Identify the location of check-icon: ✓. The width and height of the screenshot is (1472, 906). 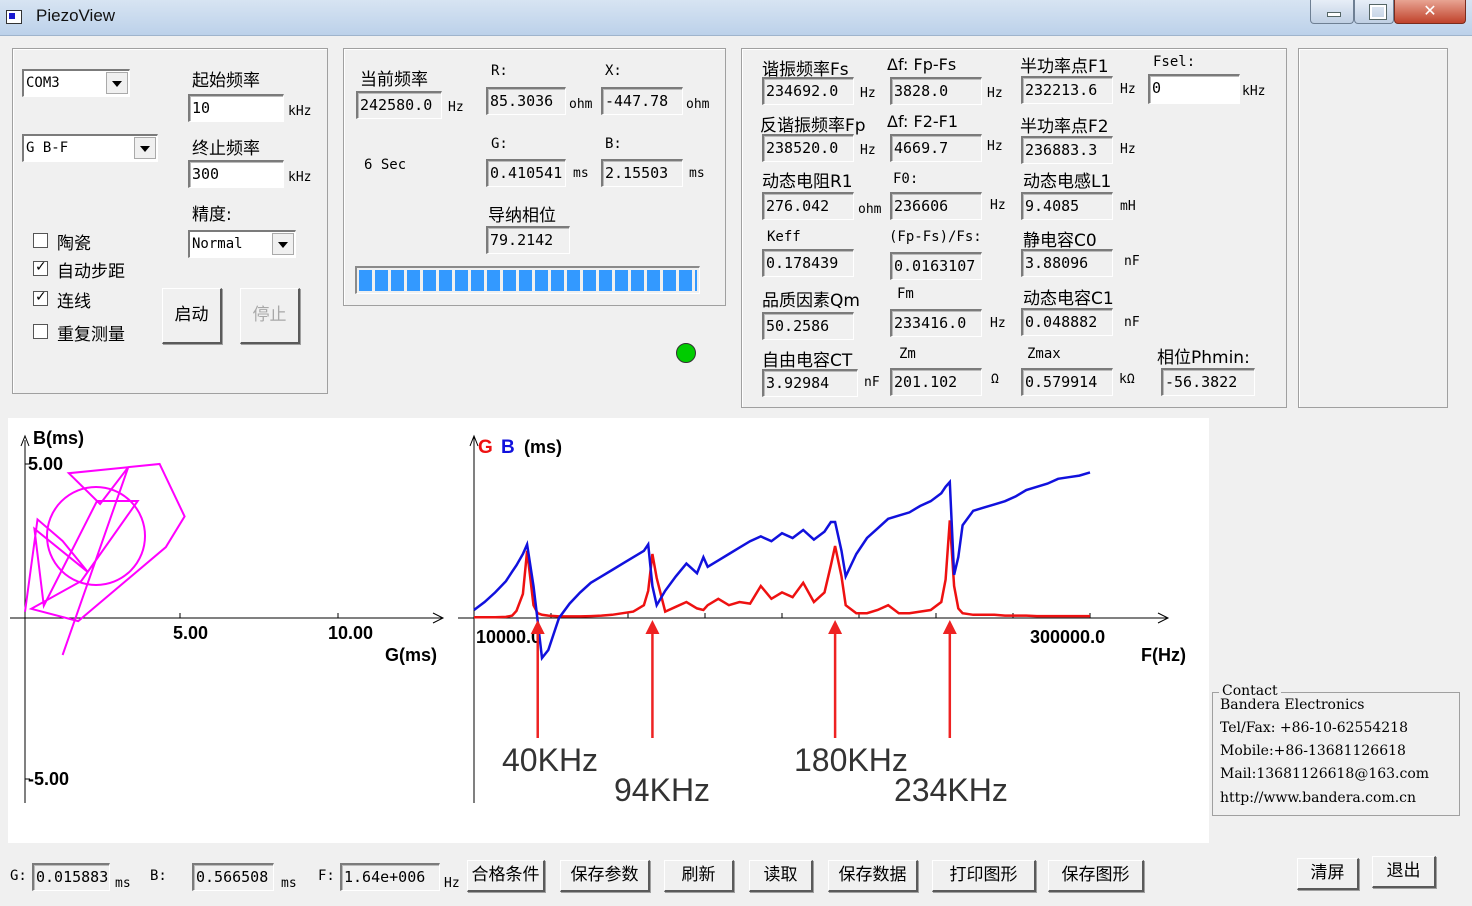
(41, 267).